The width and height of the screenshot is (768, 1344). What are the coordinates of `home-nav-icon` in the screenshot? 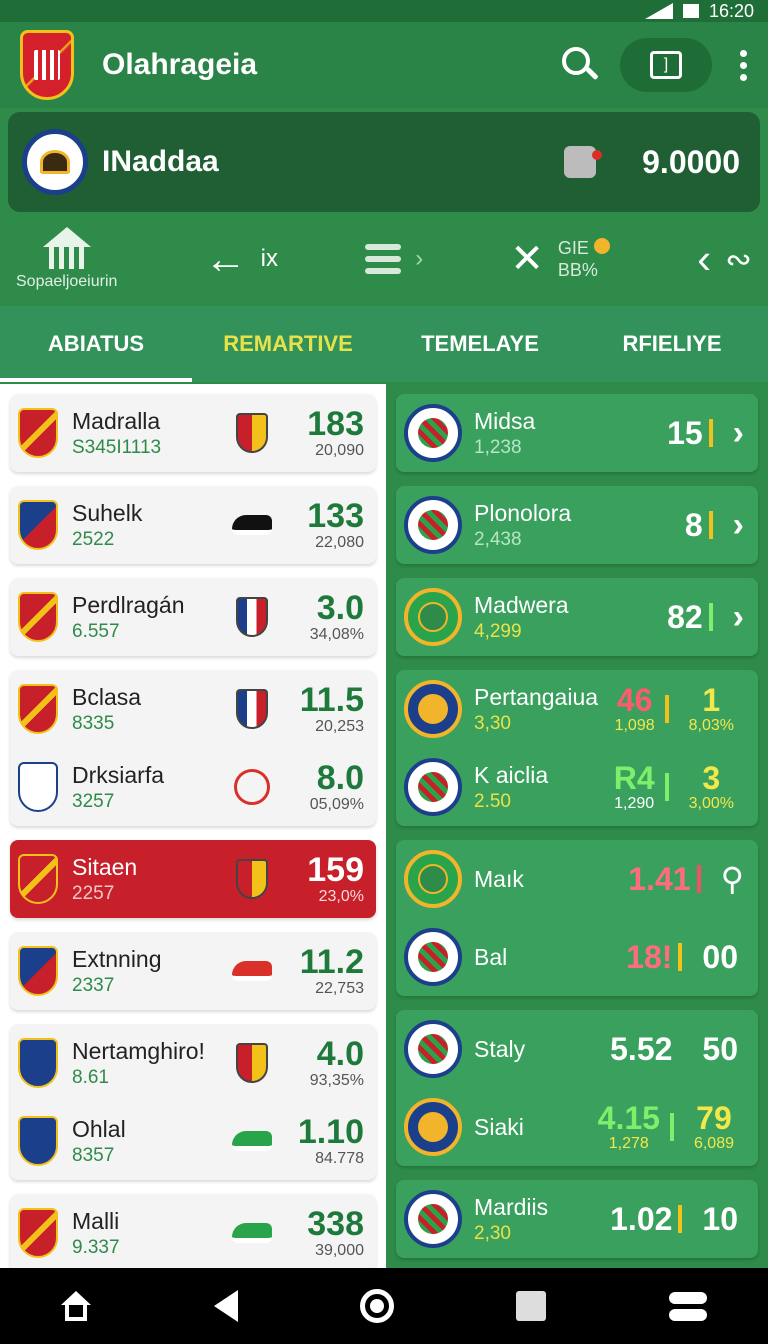 It's located at (76, 1306).